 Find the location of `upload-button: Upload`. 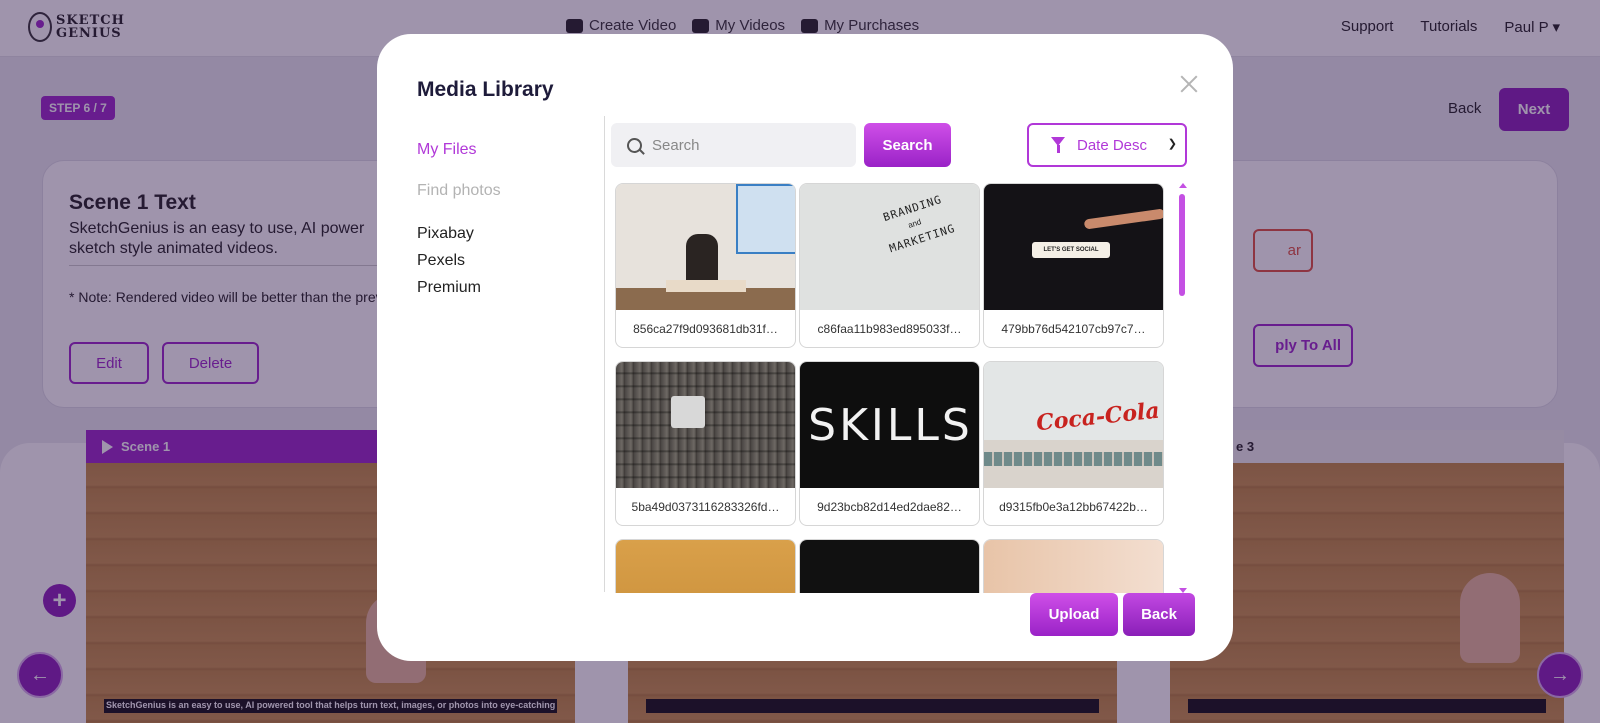

upload-button: Upload is located at coordinates (1074, 614).